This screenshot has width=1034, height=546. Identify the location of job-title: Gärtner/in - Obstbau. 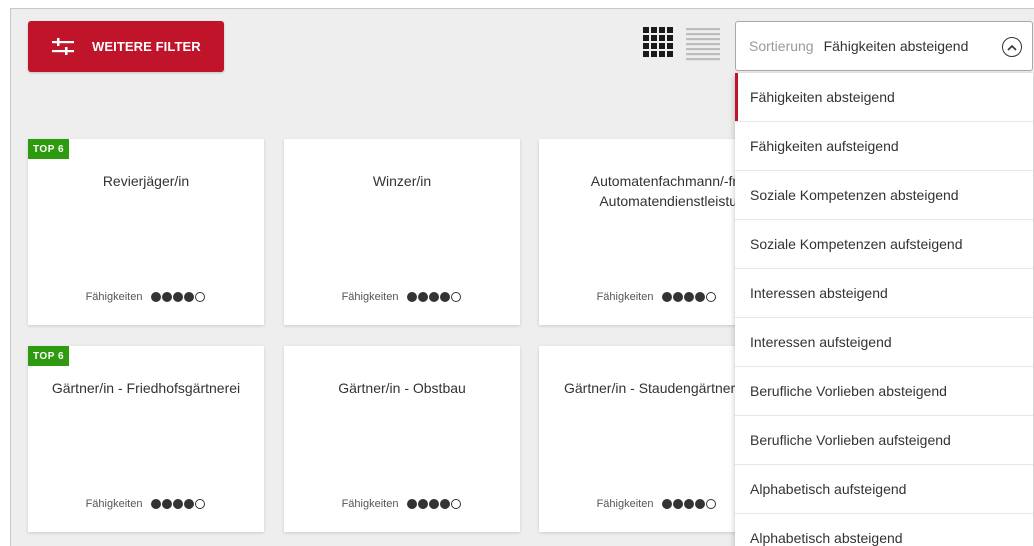
(402, 388).